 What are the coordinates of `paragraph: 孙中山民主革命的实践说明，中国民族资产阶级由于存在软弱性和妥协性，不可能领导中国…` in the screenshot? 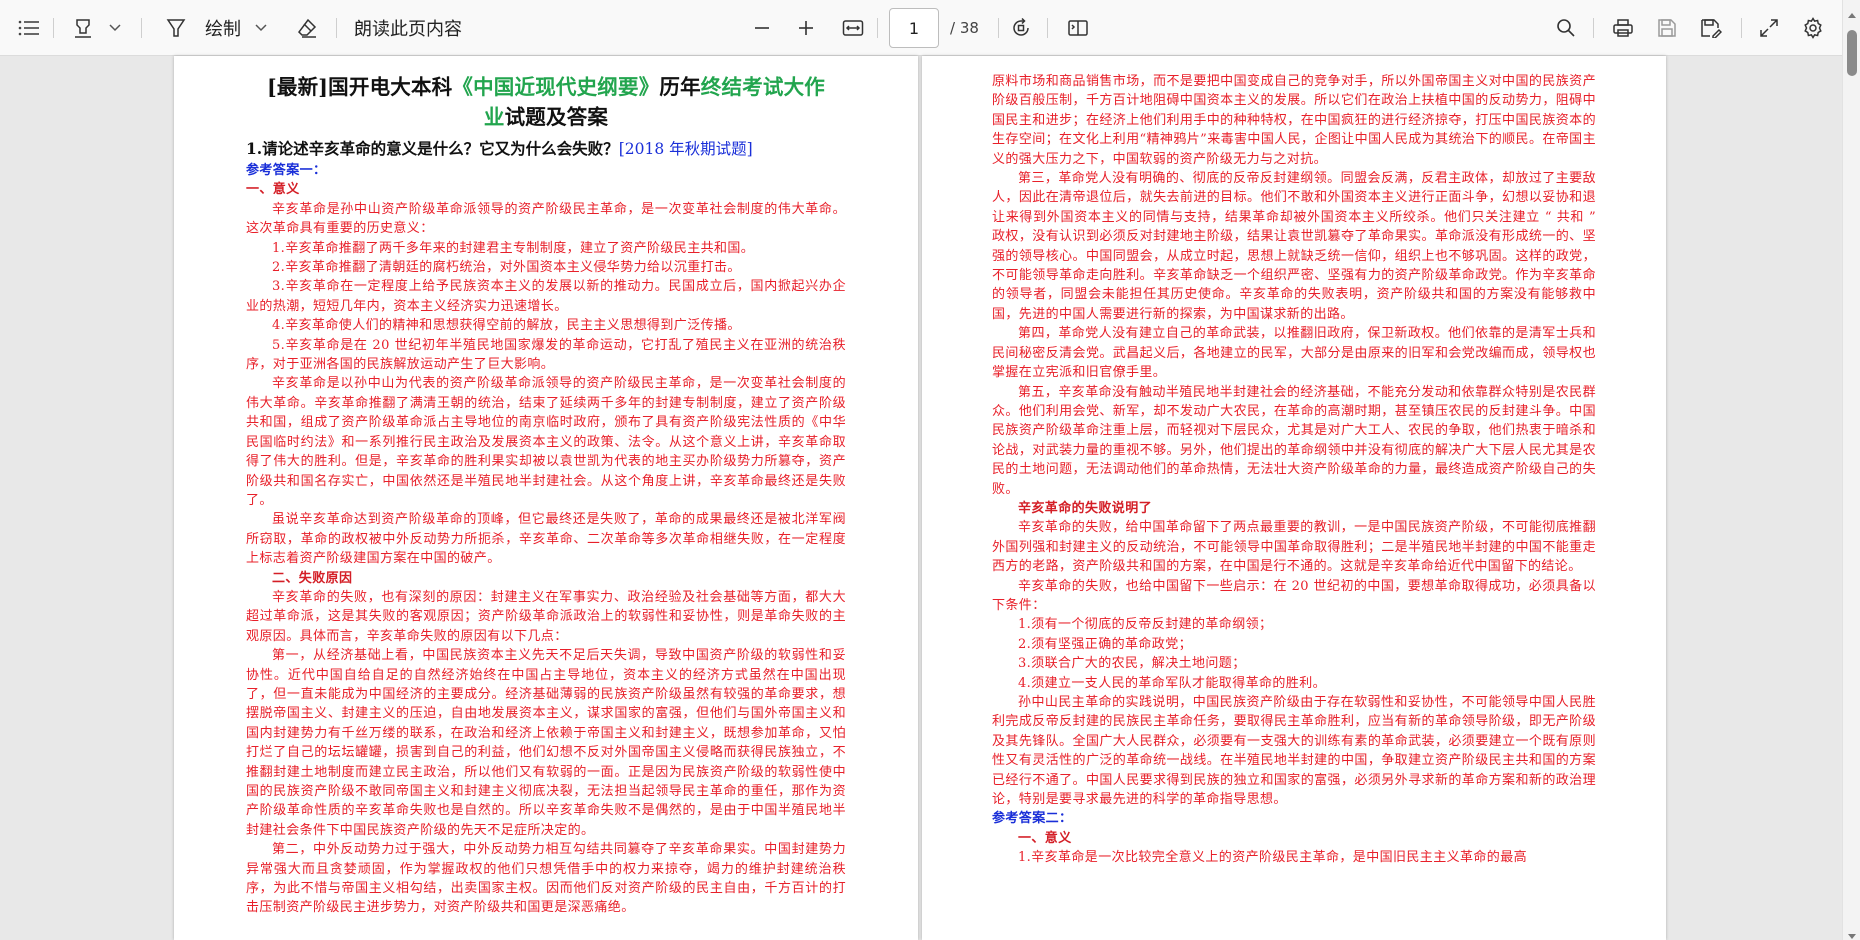 It's located at (1294, 751).